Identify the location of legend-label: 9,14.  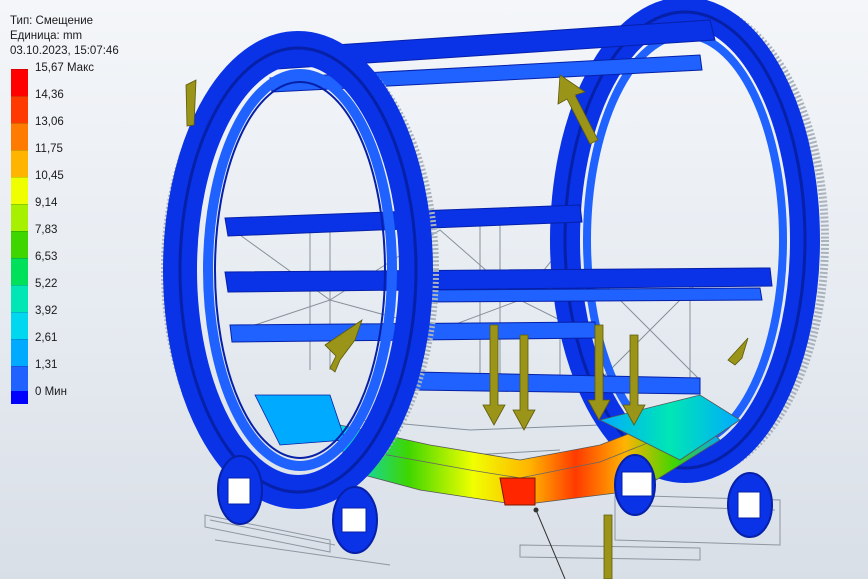
(46, 203).